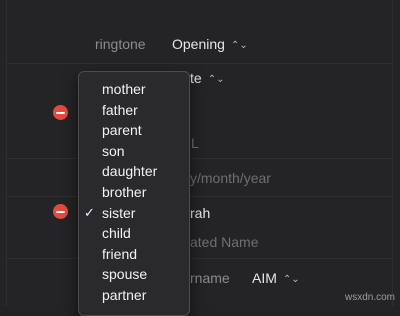 This screenshot has height=316, width=400. I want to click on menu-item-son: son, so click(134, 151).